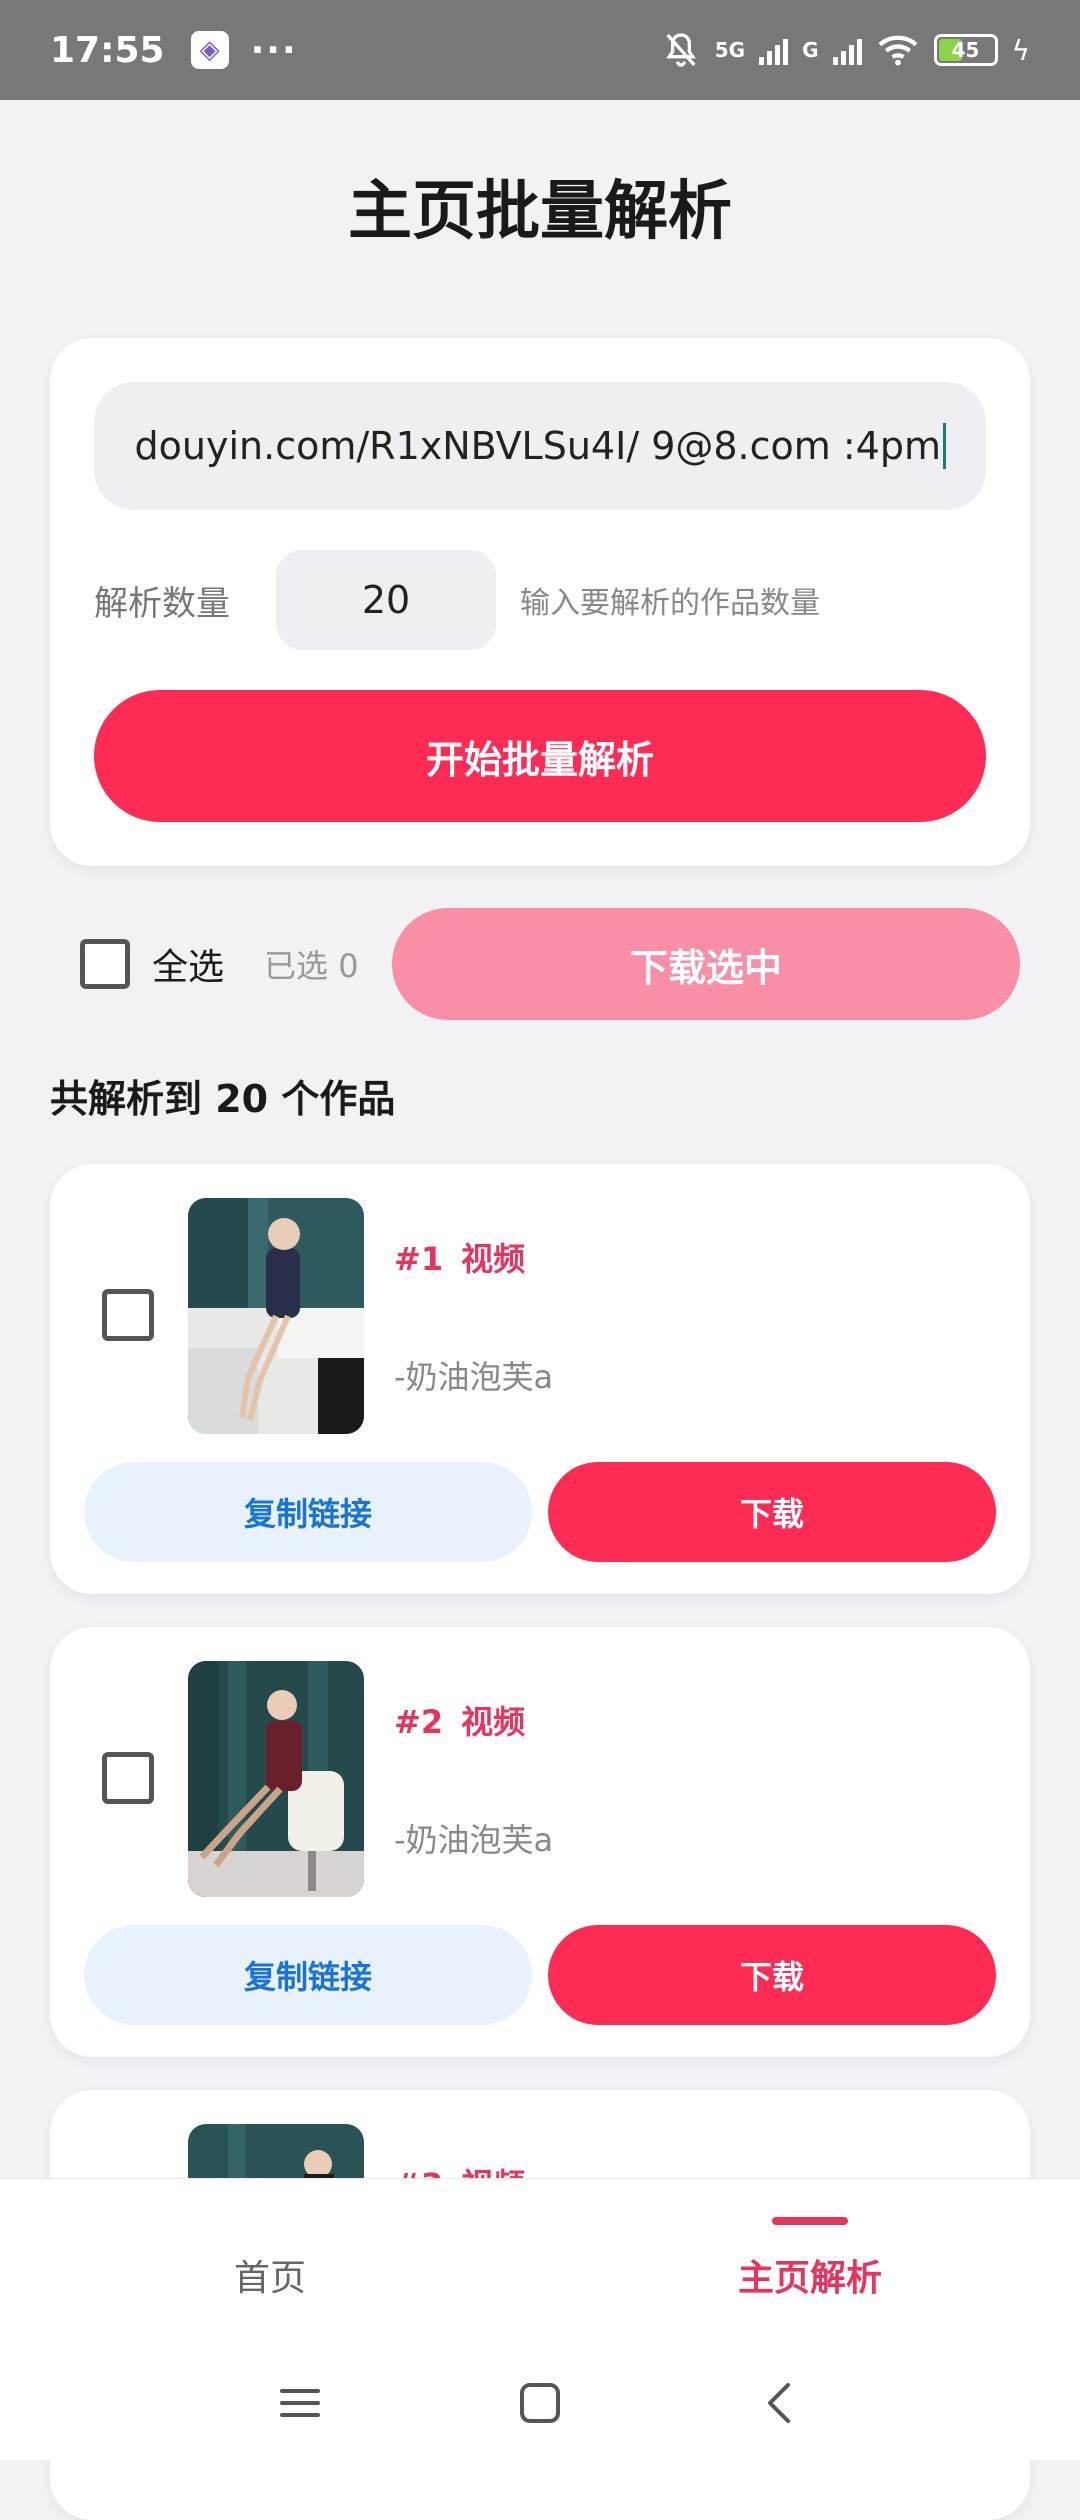 This screenshot has width=1080, height=2520. What do you see at coordinates (897, 50) in the screenshot?
I see `wifi-icon` at bounding box center [897, 50].